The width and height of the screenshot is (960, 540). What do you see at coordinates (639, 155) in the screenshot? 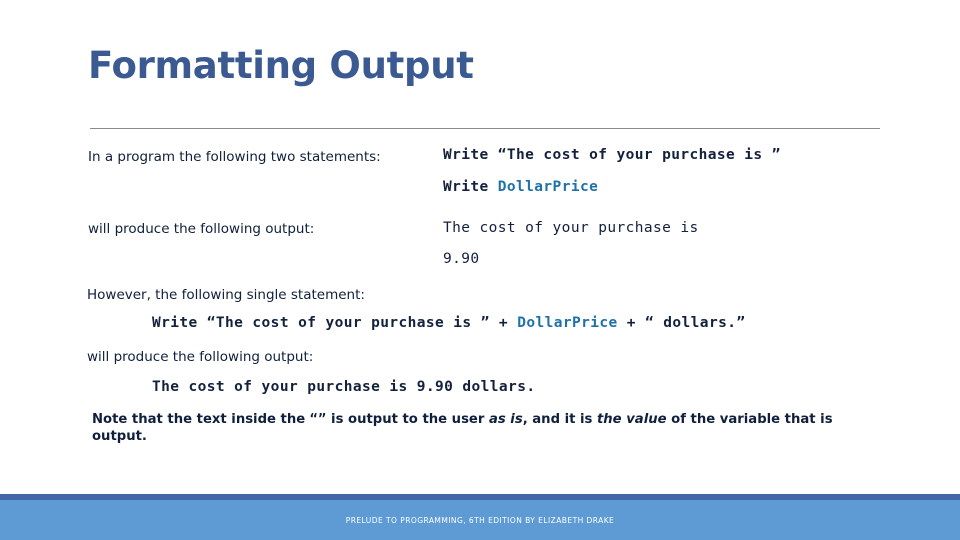
I see `code-string-literal: “The cost of your purchase is ”` at bounding box center [639, 155].